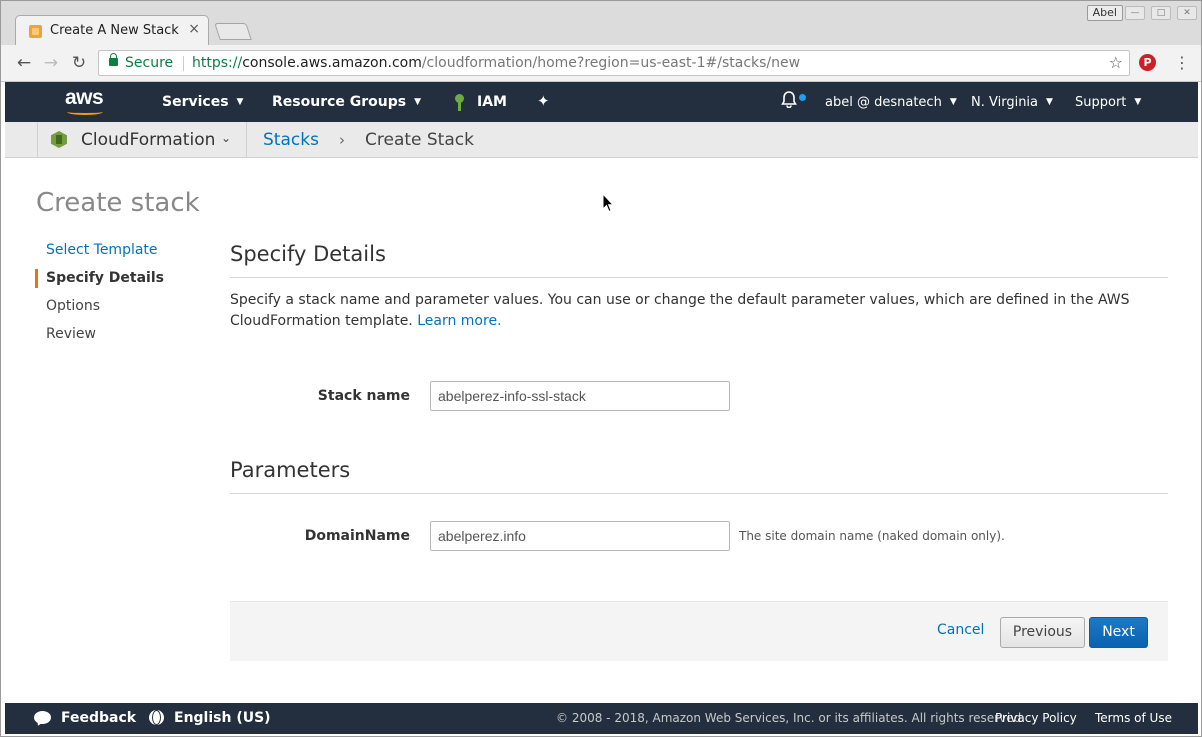 The image size is (1202, 737). I want to click on stack-name-row: Stack name abelperez-info-ssl-stack, so click(699, 396).